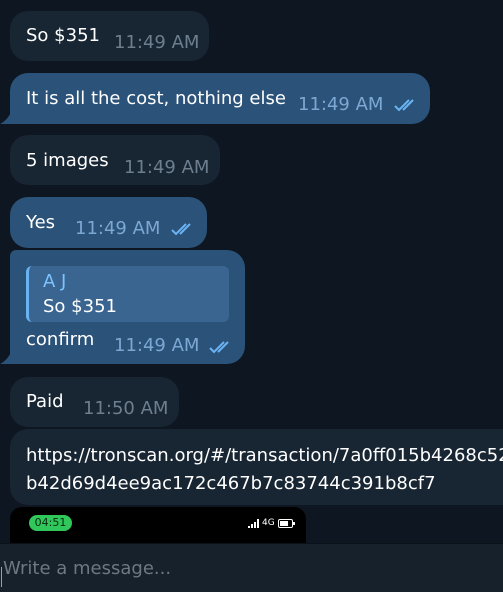 The image size is (503, 592). Describe the element at coordinates (45, 401) in the screenshot. I see `message-text: Paid` at that location.